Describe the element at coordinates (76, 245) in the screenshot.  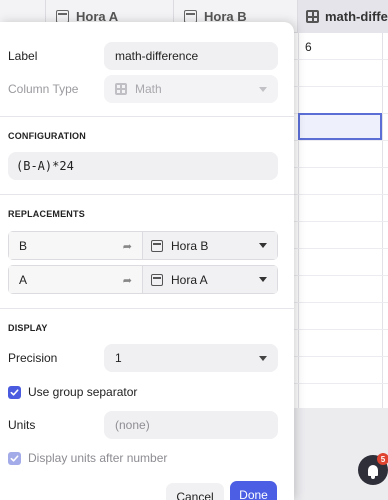
I see `replacement-variable: B ➦` at that location.